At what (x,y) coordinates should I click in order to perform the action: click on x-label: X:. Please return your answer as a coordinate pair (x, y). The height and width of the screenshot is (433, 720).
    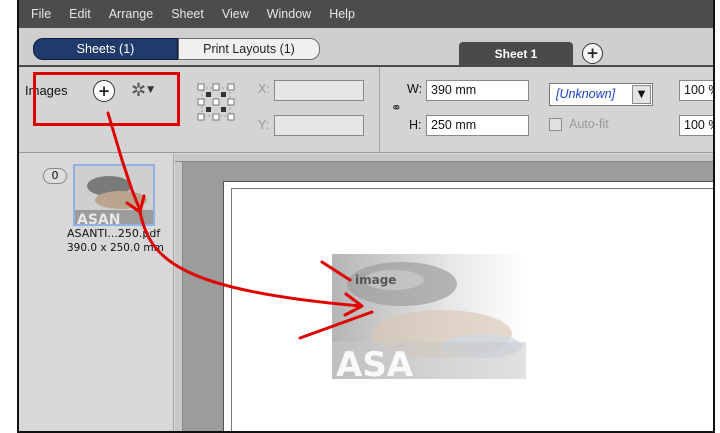
    Looking at the image, I should click on (264, 89).